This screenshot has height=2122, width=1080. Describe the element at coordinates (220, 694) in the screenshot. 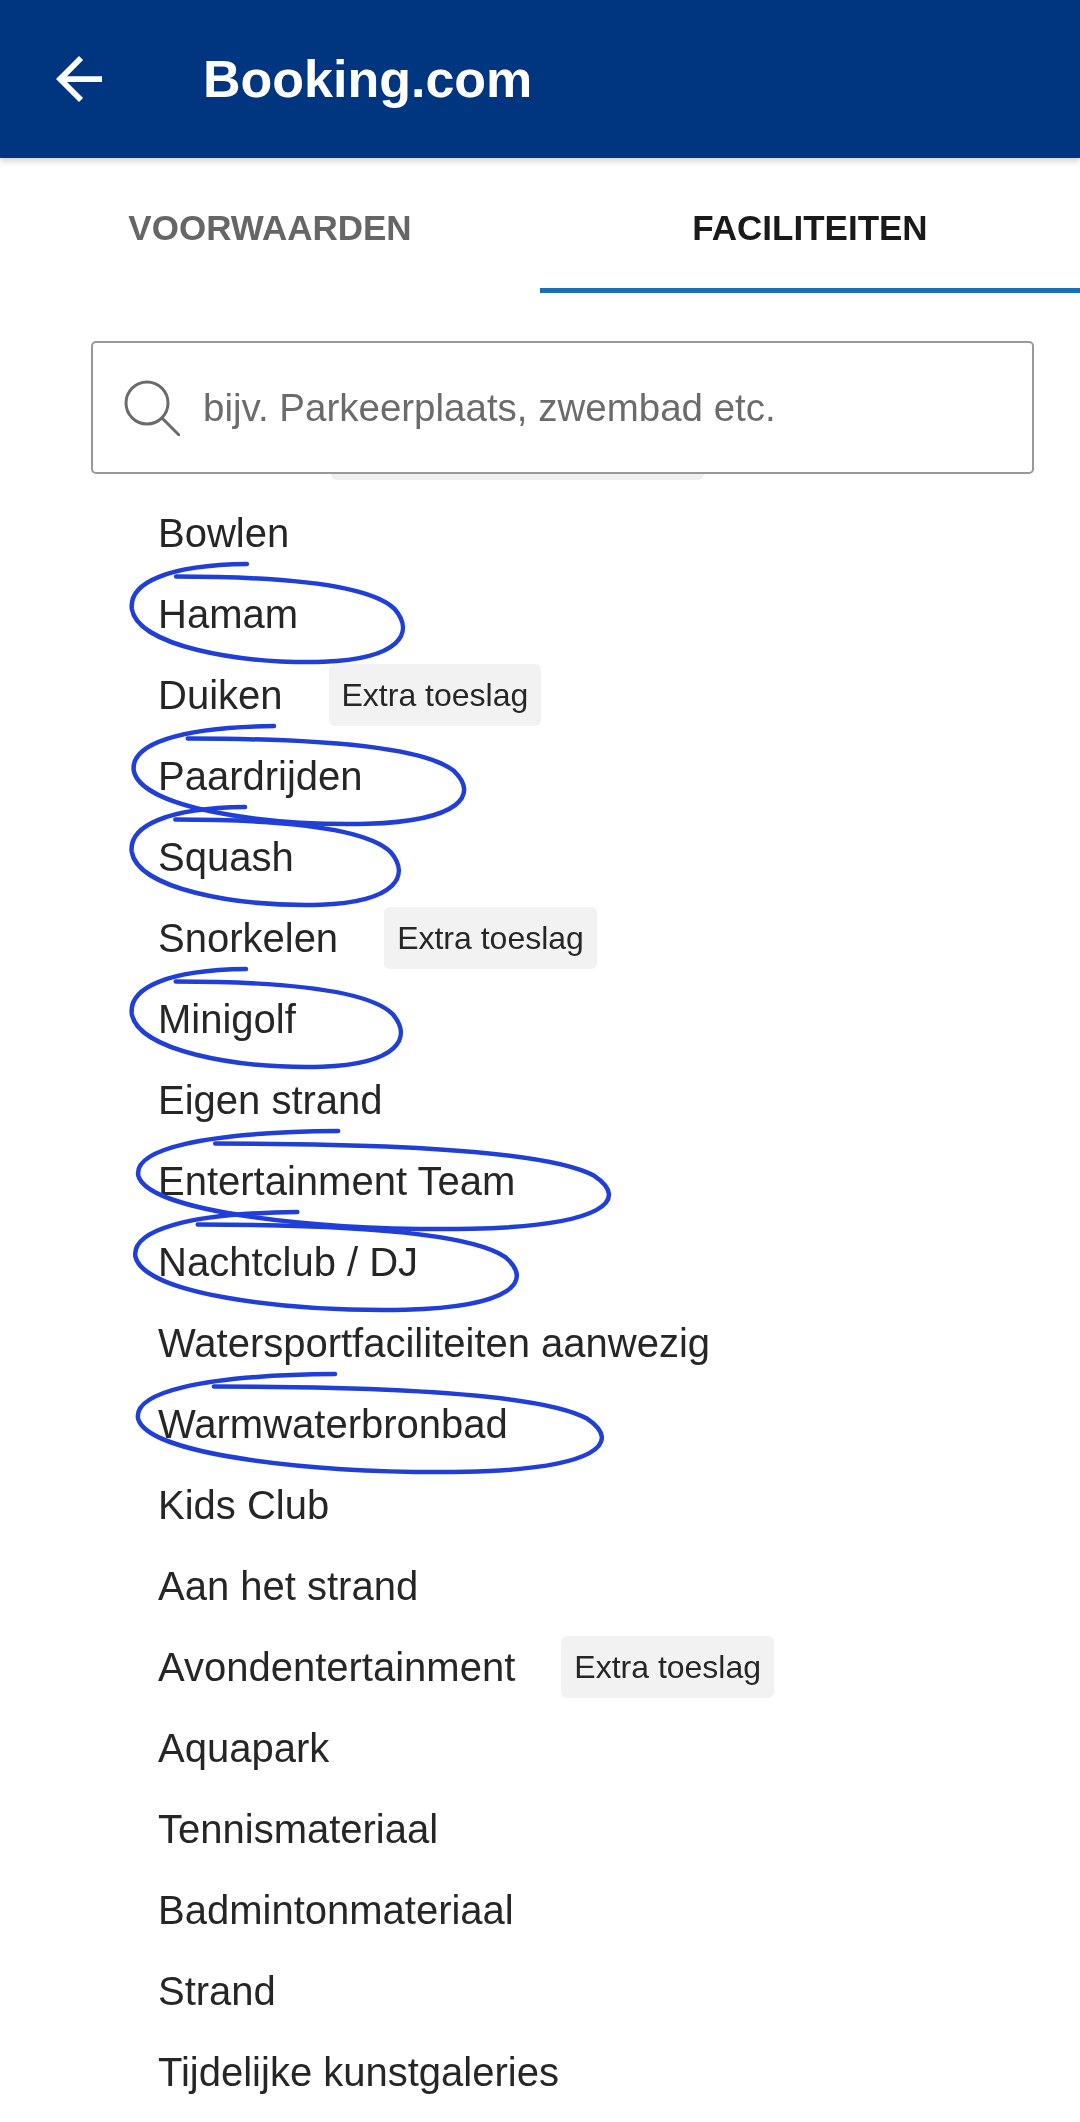

I see `facility-name: Duiken` at that location.